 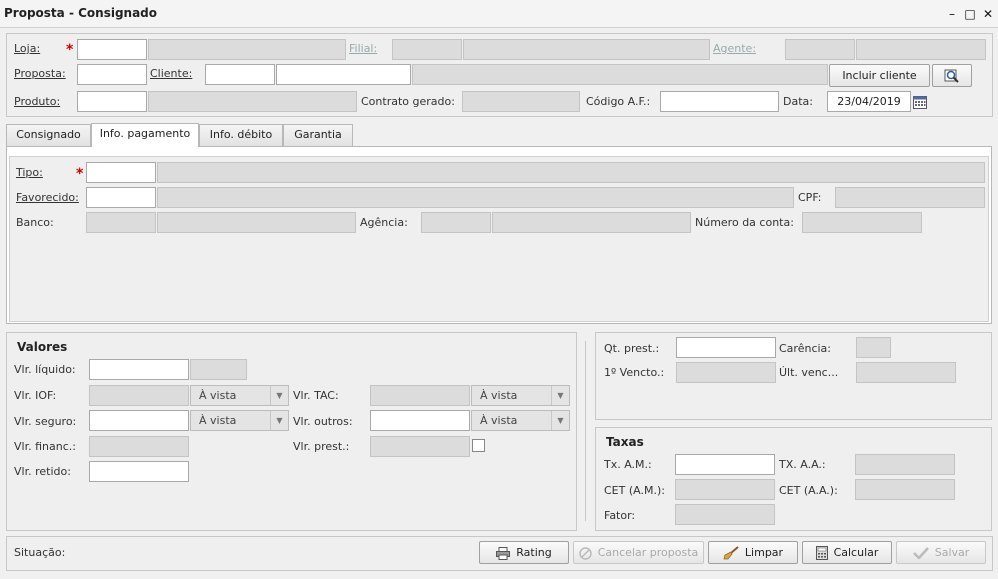 What do you see at coordinates (343, 74) in the screenshot?
I see `cliente-doc-input` at bounding box center [343, 74].